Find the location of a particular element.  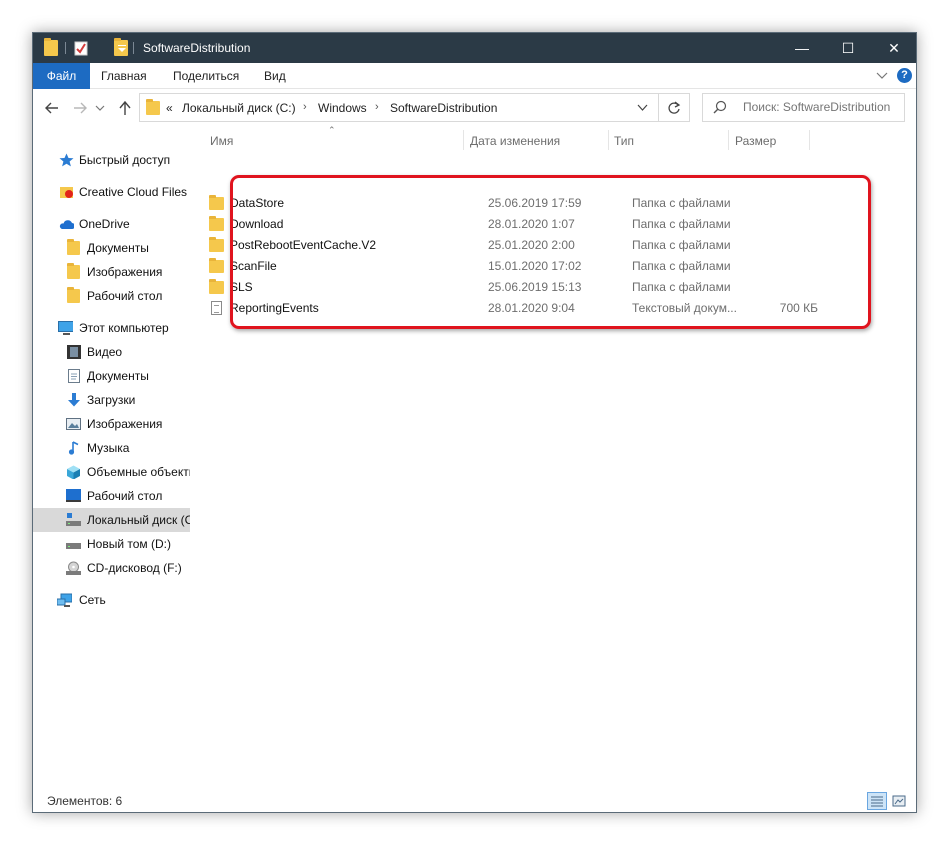

column-header-size: Размер is located at coordinates (755, 141).